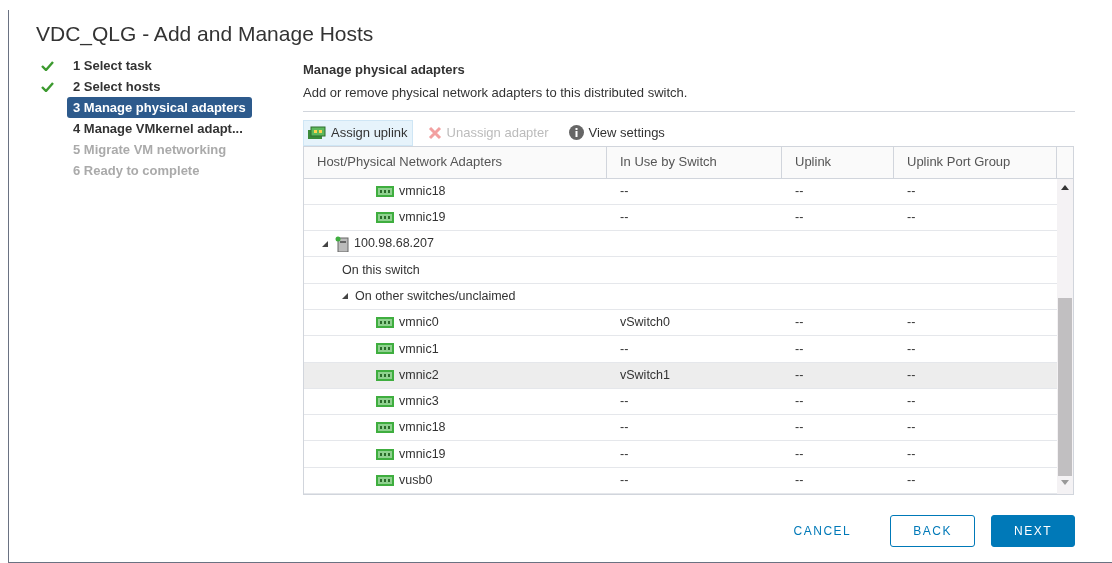 Image resolution: width=1112 pixels, height=563 pixels. Describe the element at coordinates (205, 33) in the screenshot. I see `window-title: VDC_QLG - Add and Manage Hosts` at that location.